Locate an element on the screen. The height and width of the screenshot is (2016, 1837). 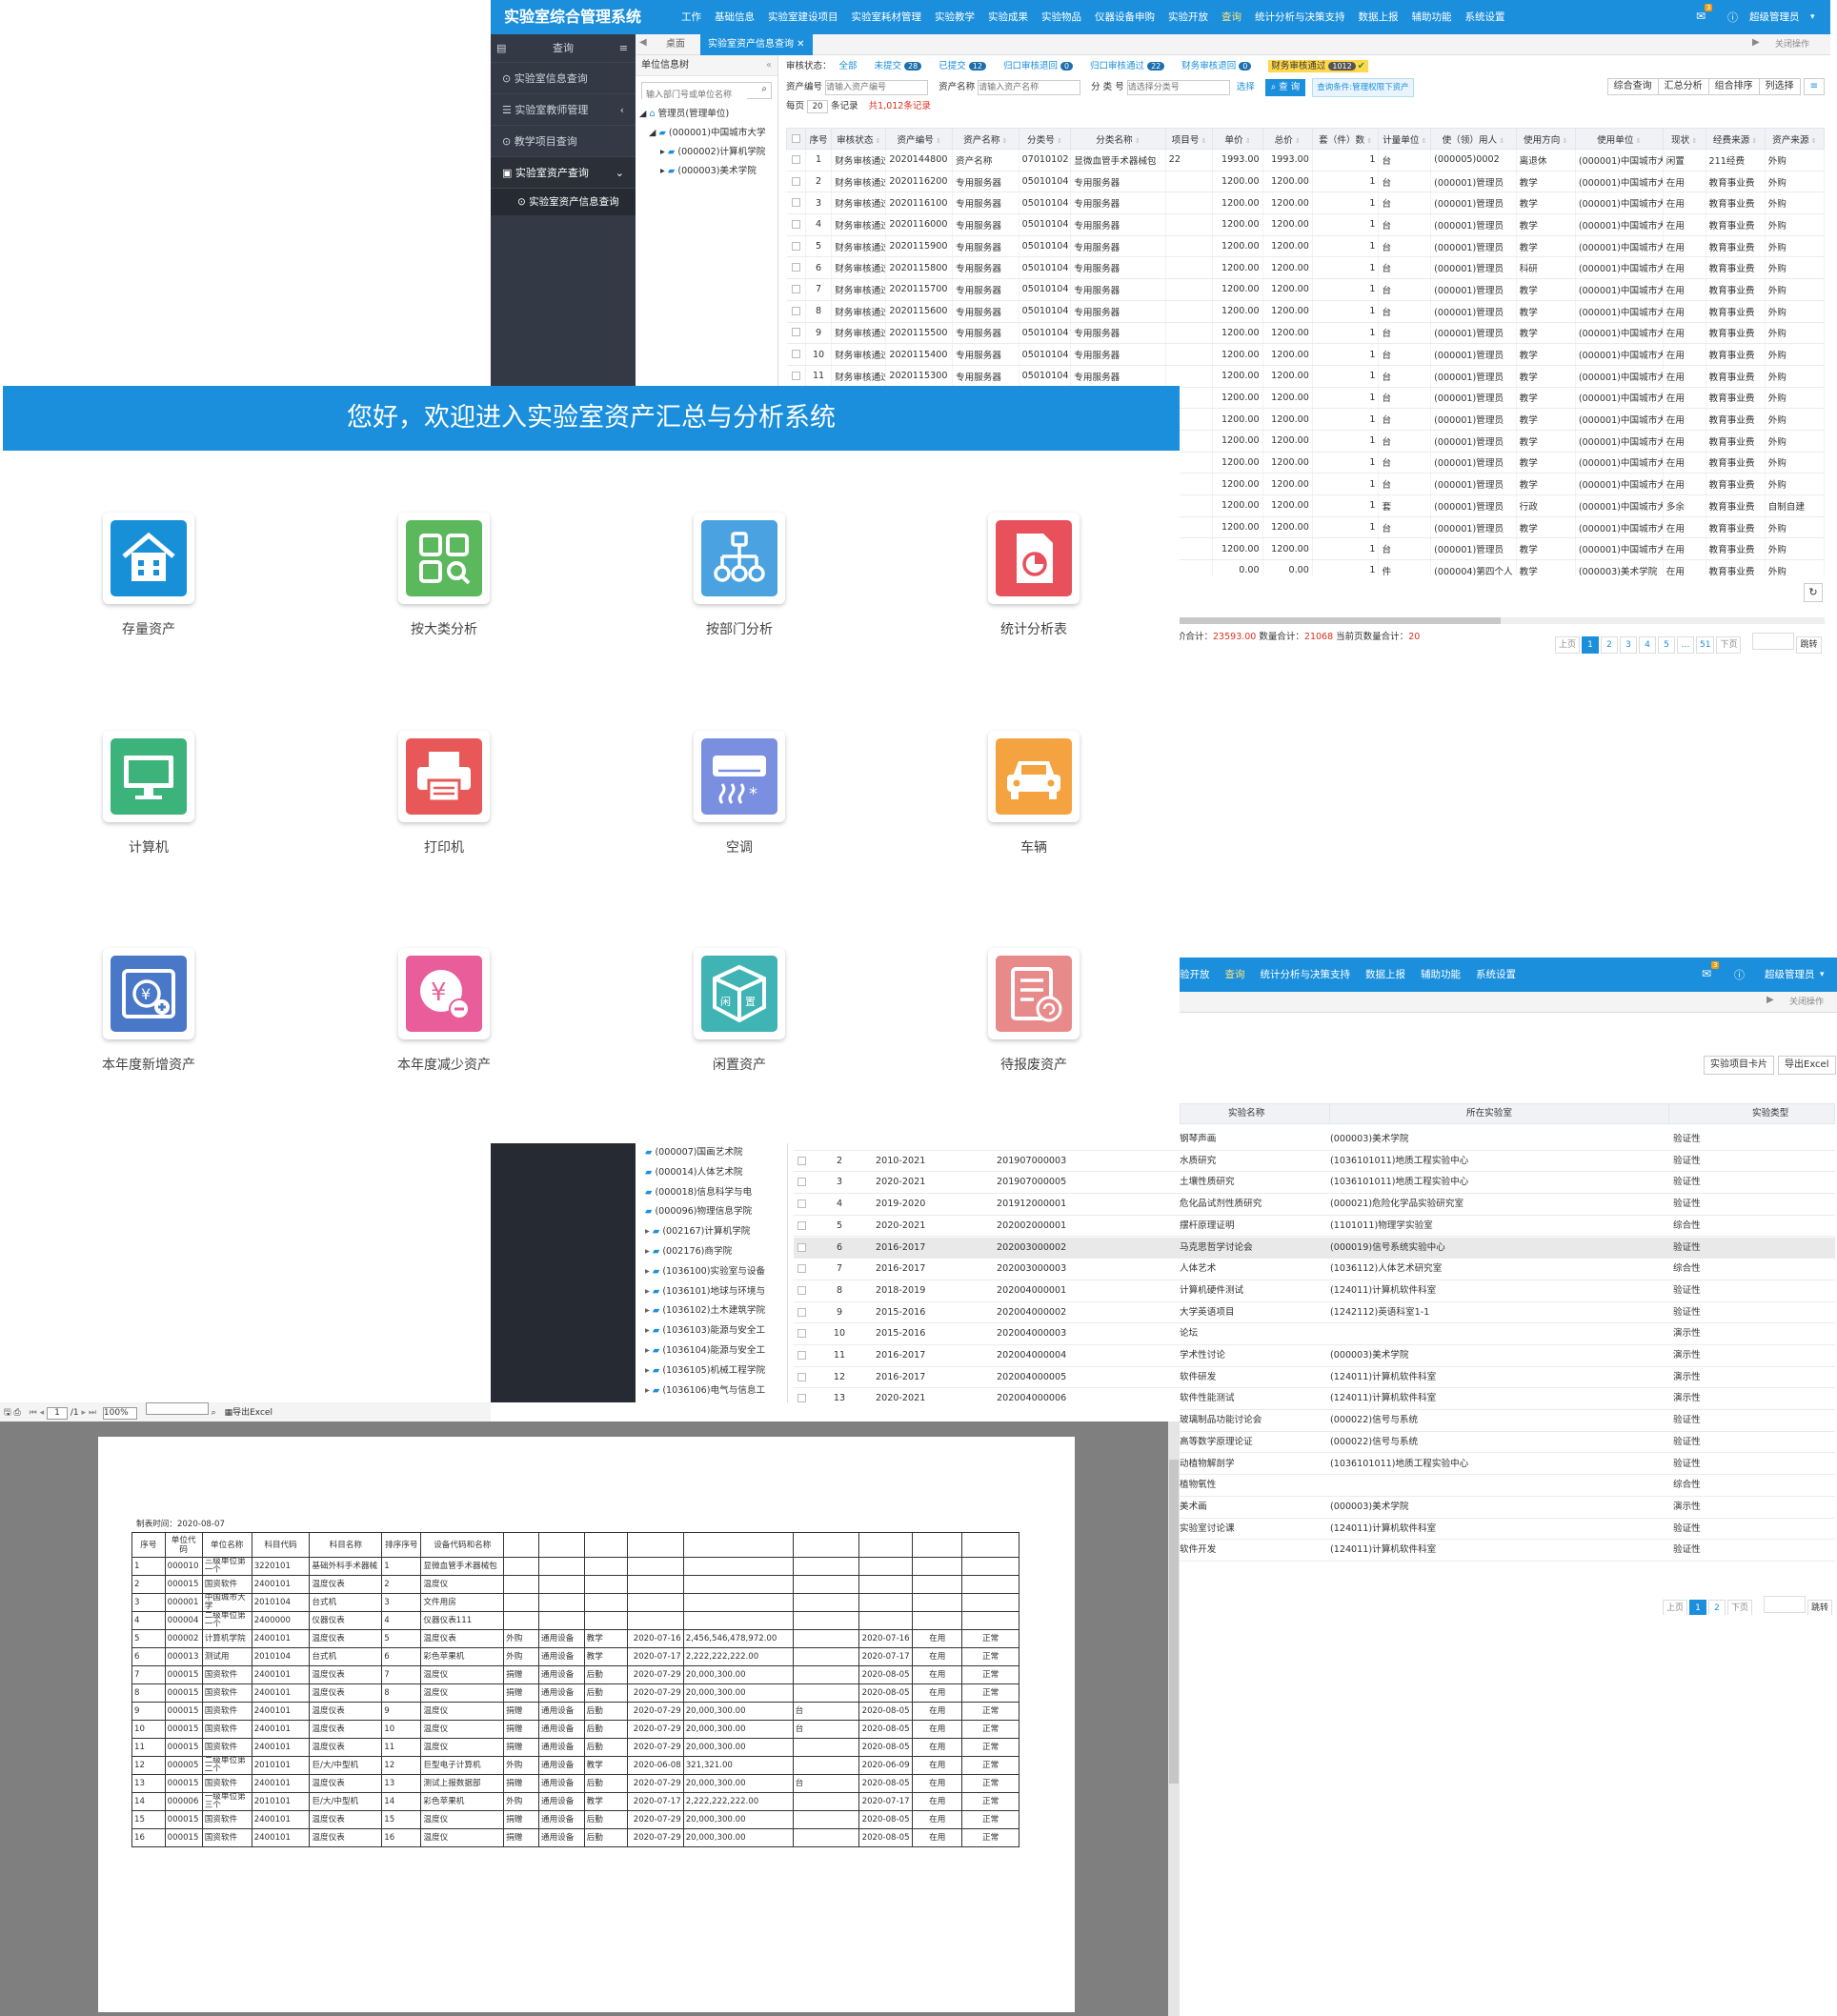
tab-home: 桌面 is located at coordinates (675, 44).